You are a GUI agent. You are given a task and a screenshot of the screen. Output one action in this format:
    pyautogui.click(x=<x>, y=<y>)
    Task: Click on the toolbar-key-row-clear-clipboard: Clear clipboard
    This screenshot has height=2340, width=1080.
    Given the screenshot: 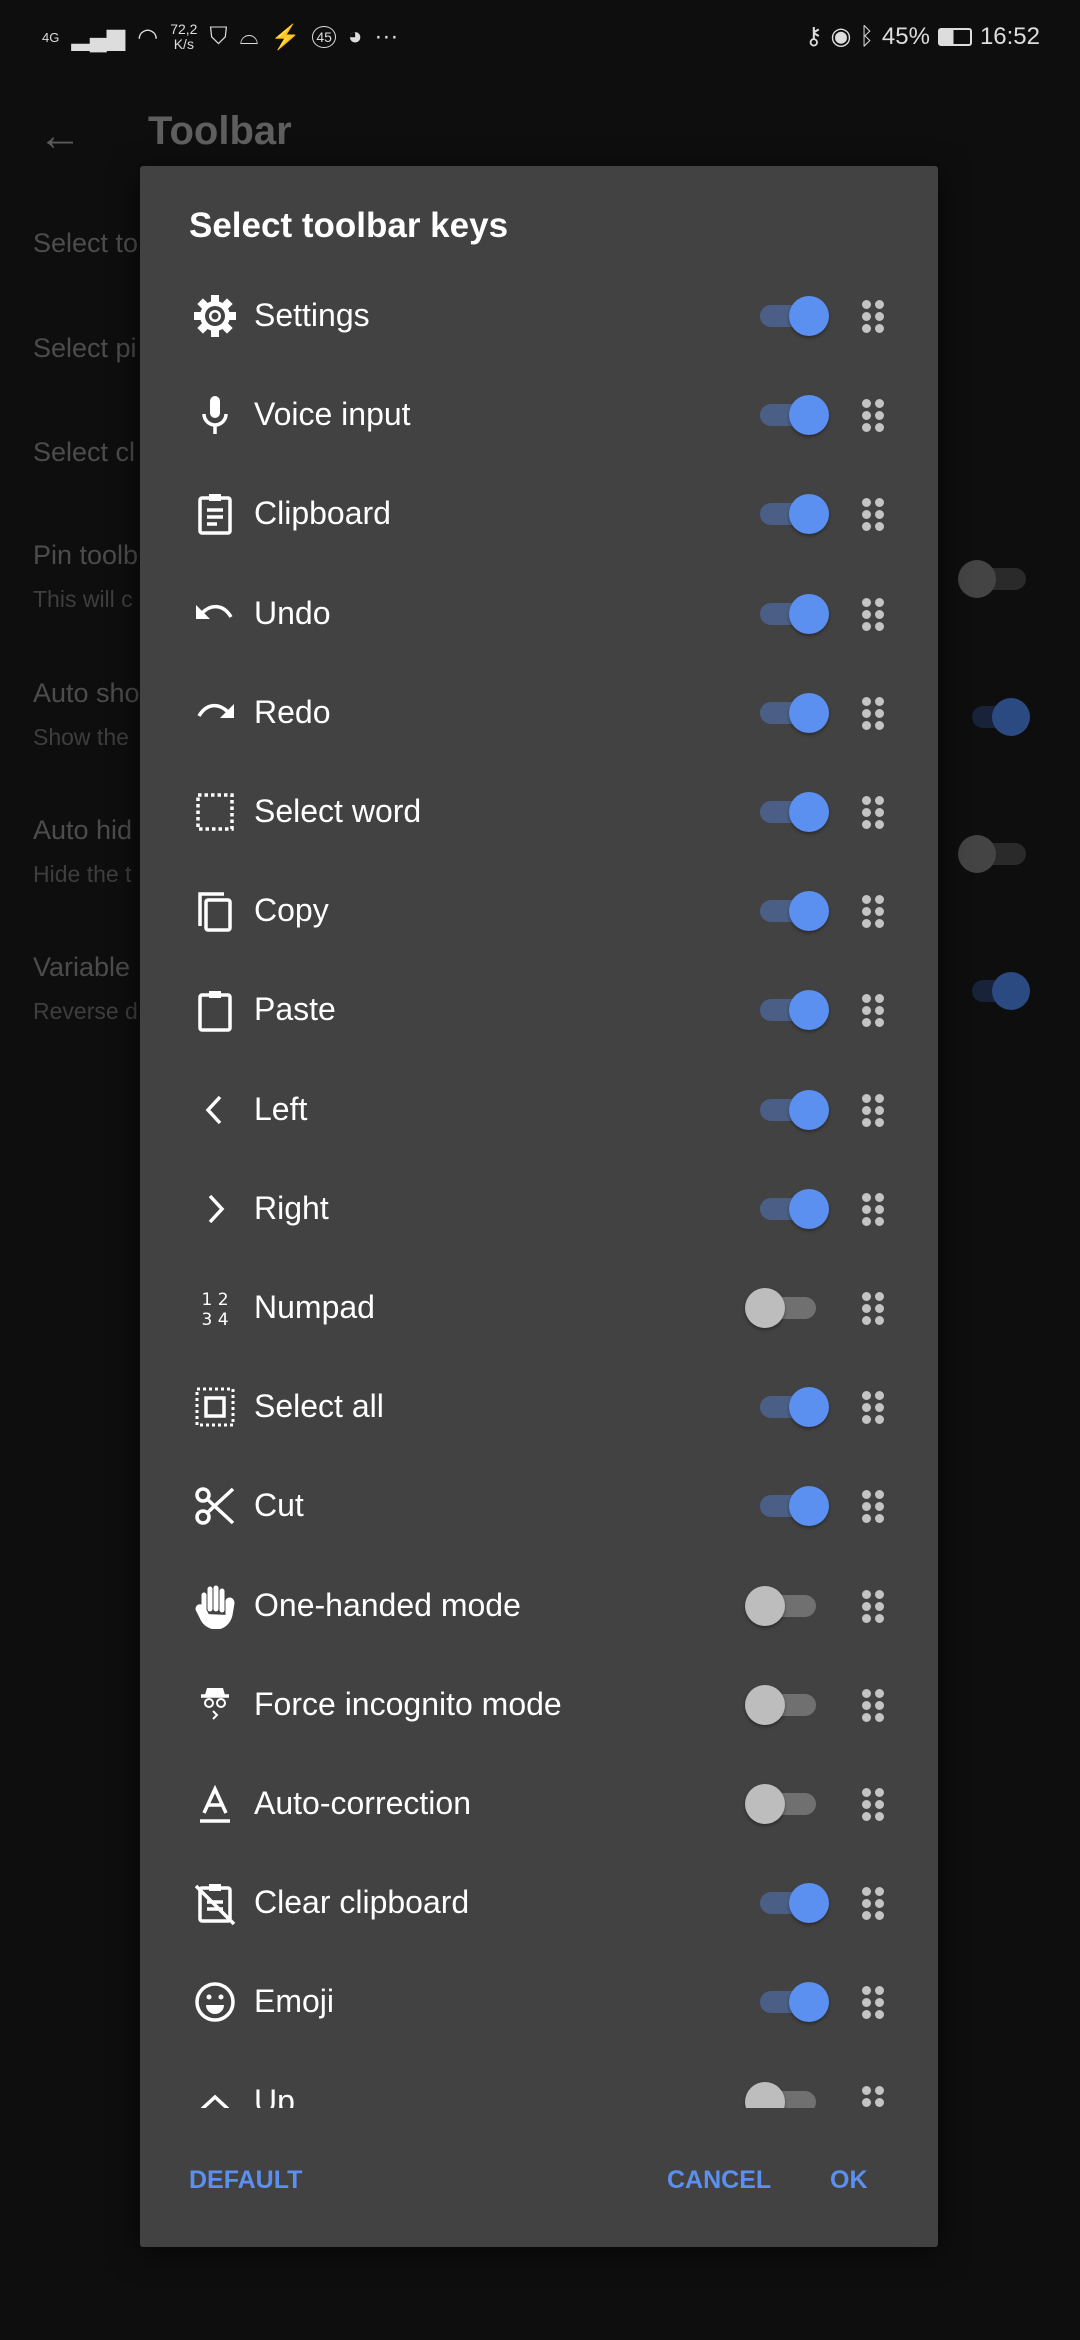 What is the action you would take?
    pyautogui.click(x=539, y=1902)
    